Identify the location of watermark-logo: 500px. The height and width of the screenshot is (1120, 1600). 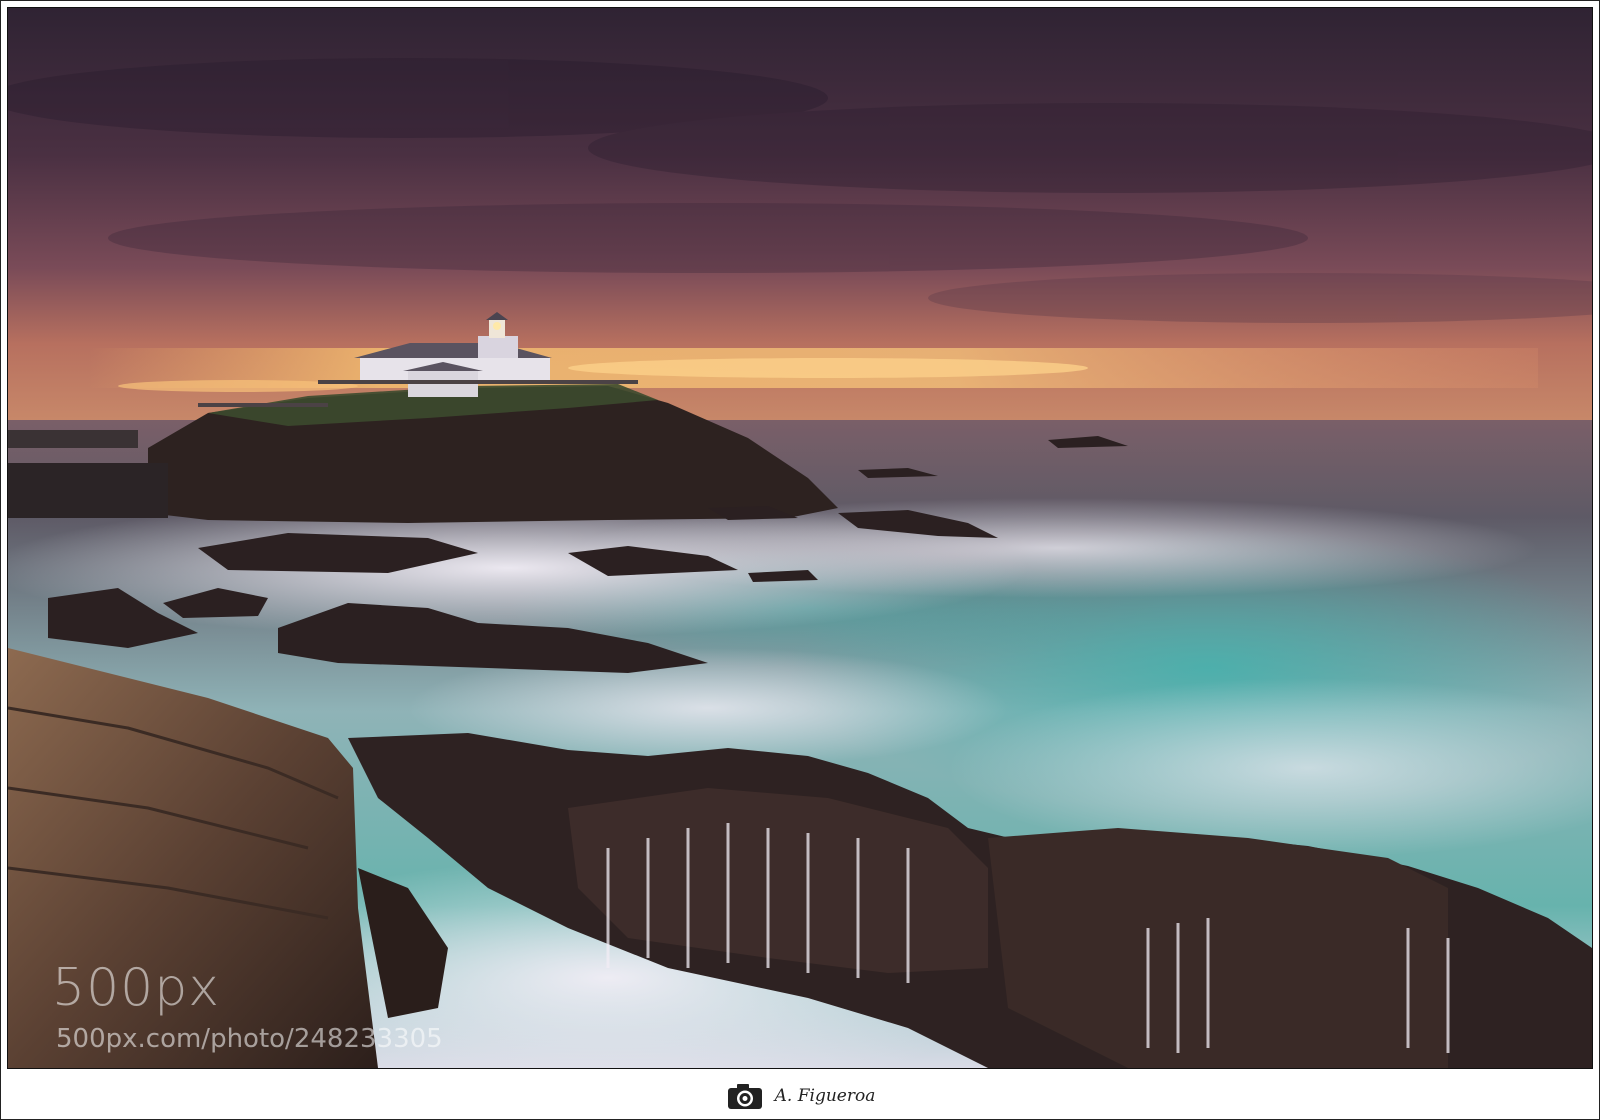
(136, 988).